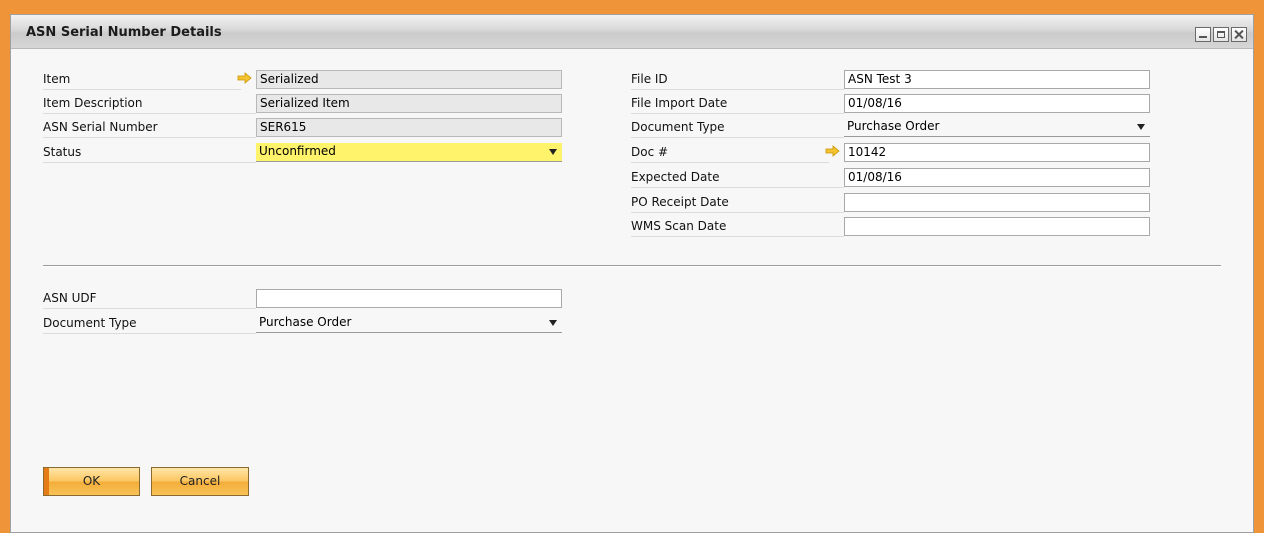 Image resolution: width=1264 pixels, height=533 pixels. Describe the element at coordinates (997, 177) in the screenshot. I see `expected-date-field: 01/08/16` at that location.